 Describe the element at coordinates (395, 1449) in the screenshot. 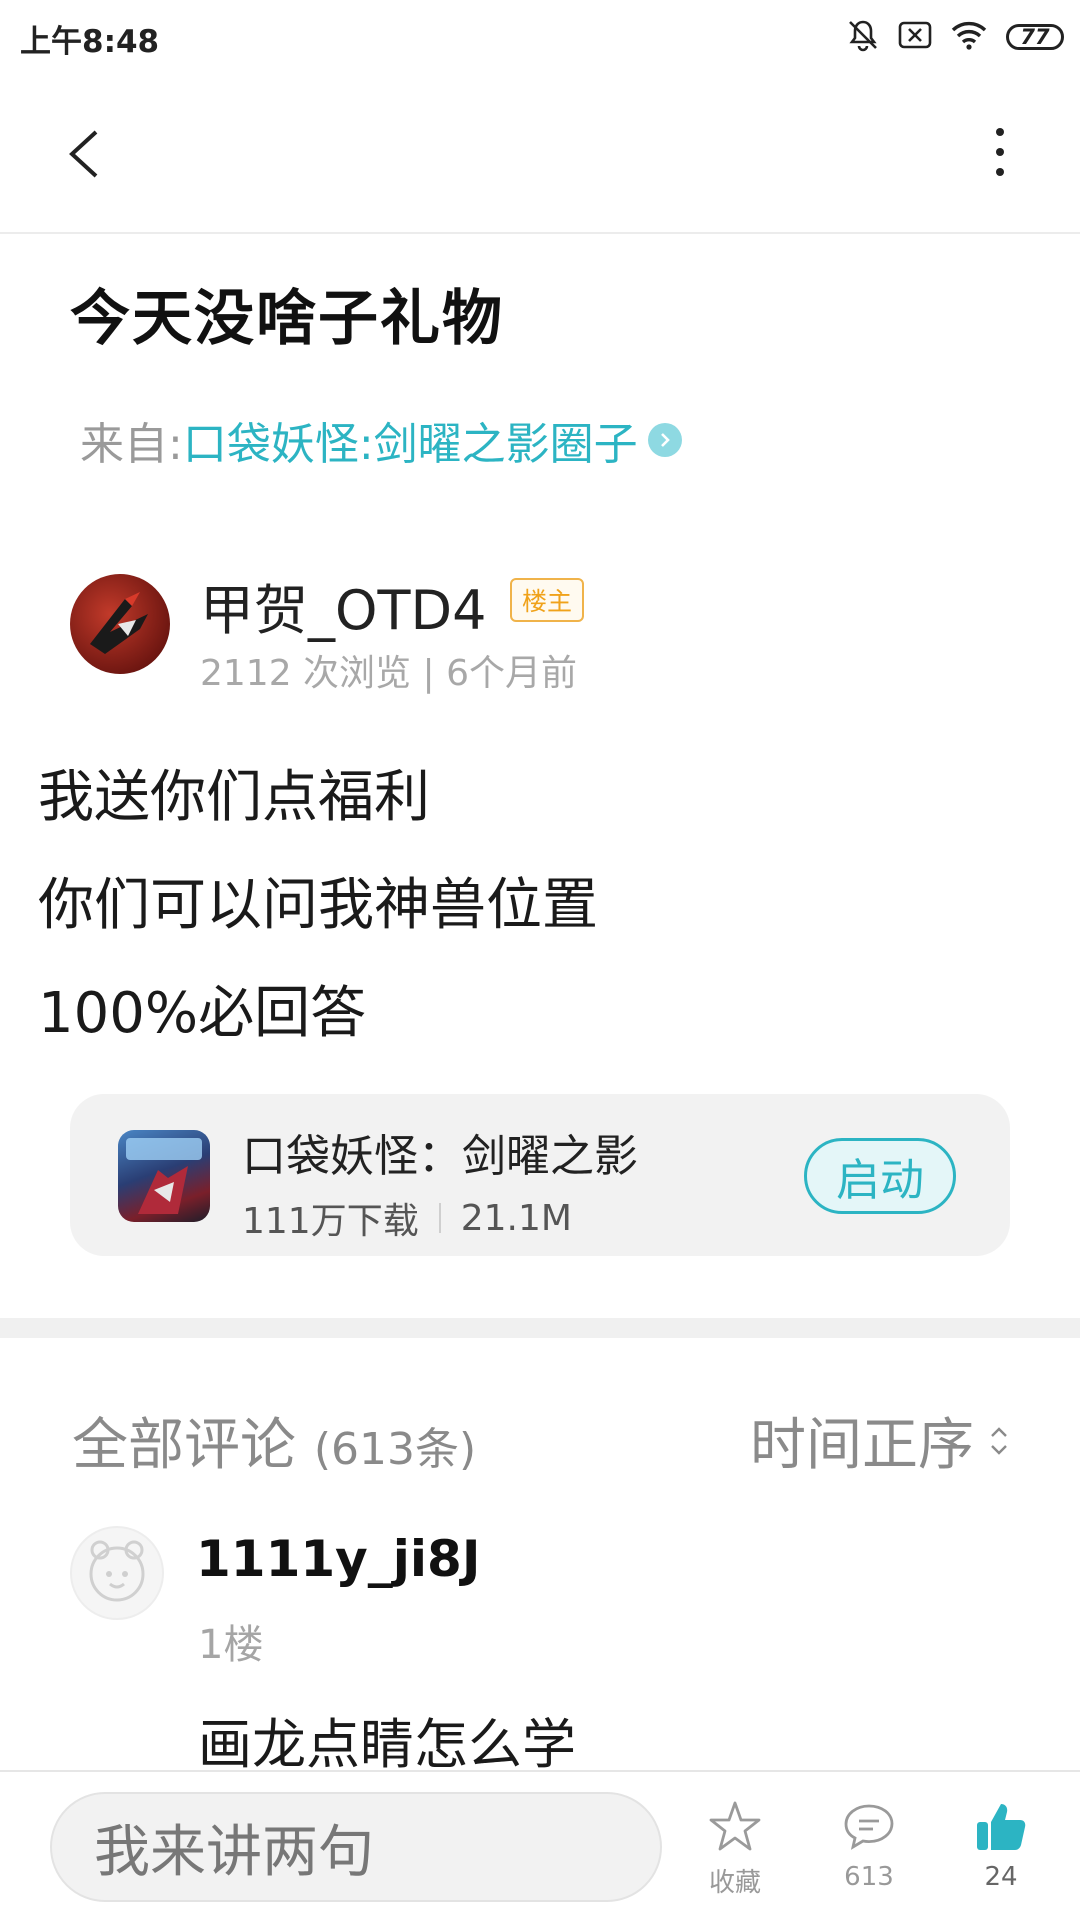

I see `comments-count: (613条)` at that location.